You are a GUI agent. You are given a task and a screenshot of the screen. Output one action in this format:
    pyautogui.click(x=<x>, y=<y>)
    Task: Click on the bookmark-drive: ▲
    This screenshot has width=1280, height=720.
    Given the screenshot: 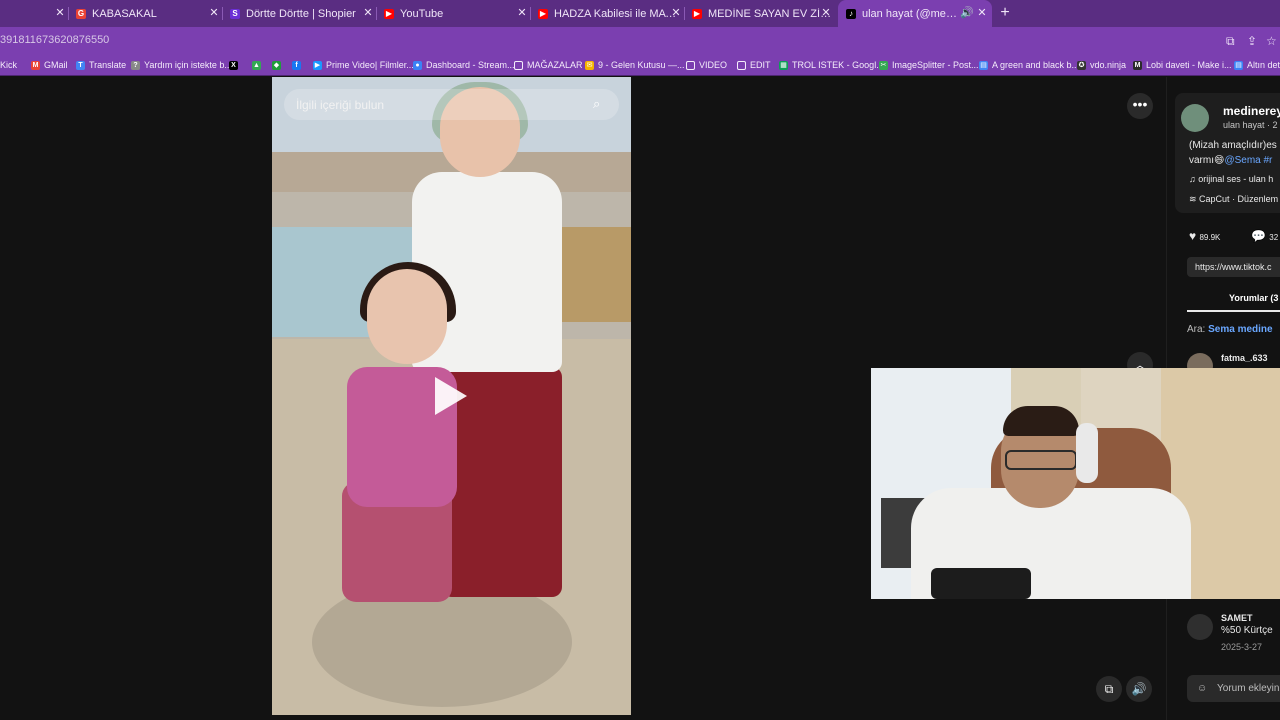 What is the action you would take?
    pyautogui.click(x=258, y=65)
    